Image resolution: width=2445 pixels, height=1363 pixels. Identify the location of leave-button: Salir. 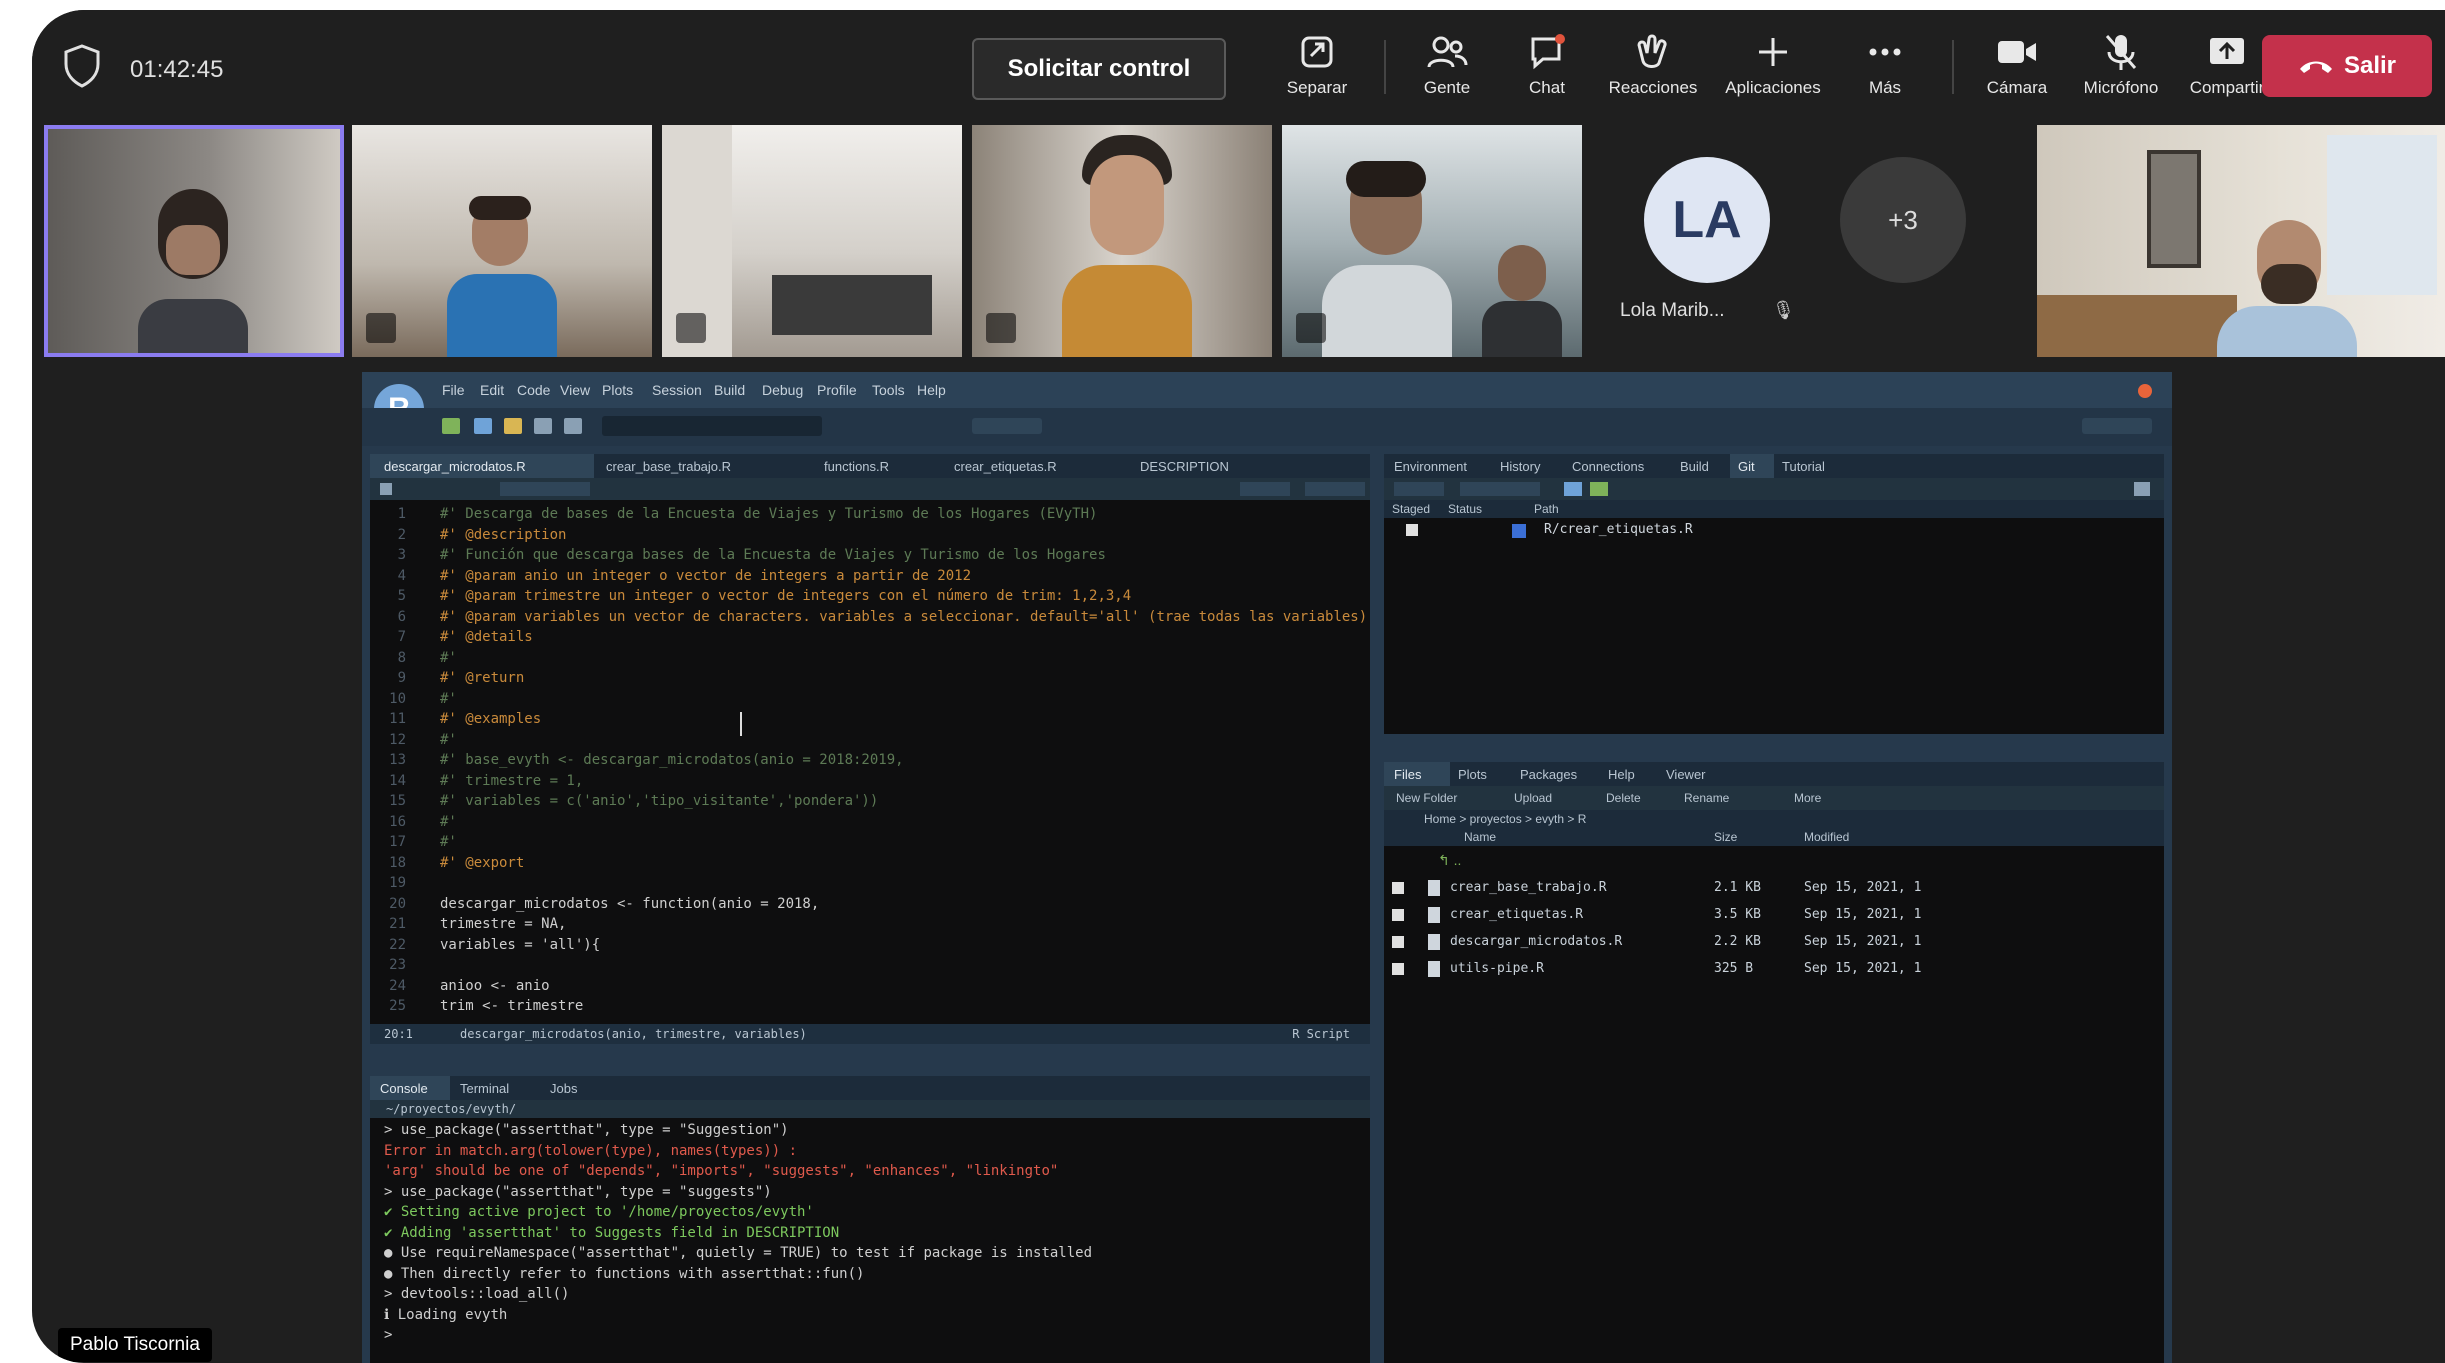
(2347, 66).